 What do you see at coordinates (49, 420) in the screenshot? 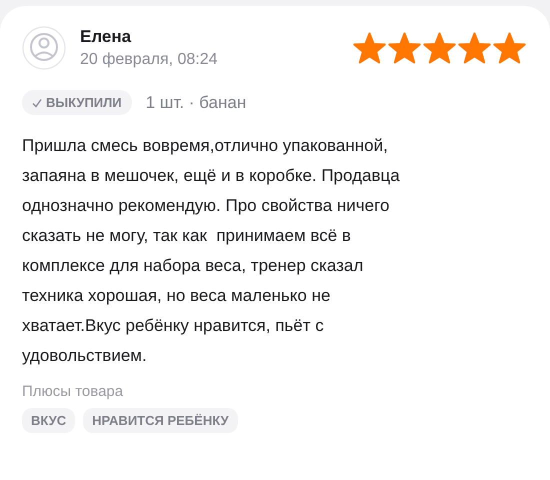
I see `pros-tag: ВКУС` at bounding box center [49, 420].